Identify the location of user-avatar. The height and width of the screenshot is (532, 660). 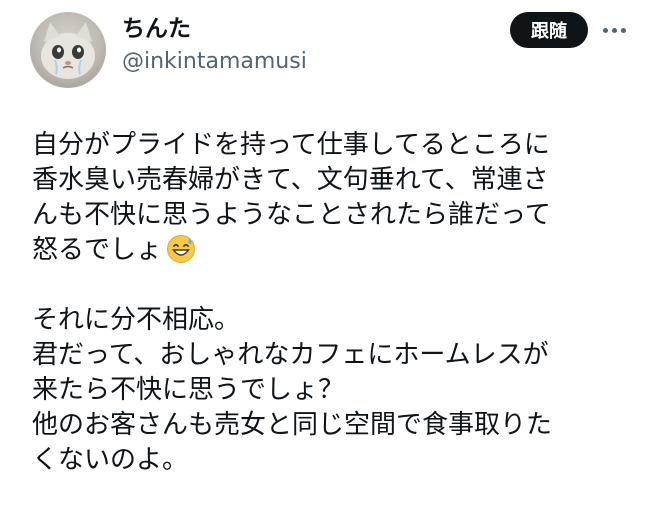
(68, 50).